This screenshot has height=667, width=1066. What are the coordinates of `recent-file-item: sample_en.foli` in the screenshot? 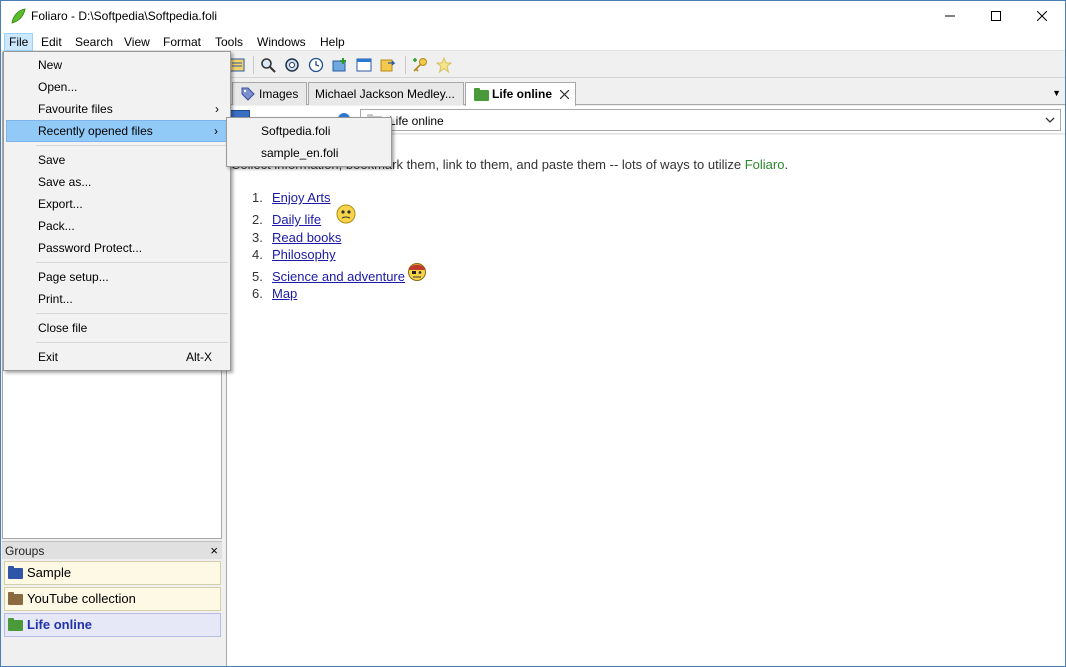 It's located at (309, 153).